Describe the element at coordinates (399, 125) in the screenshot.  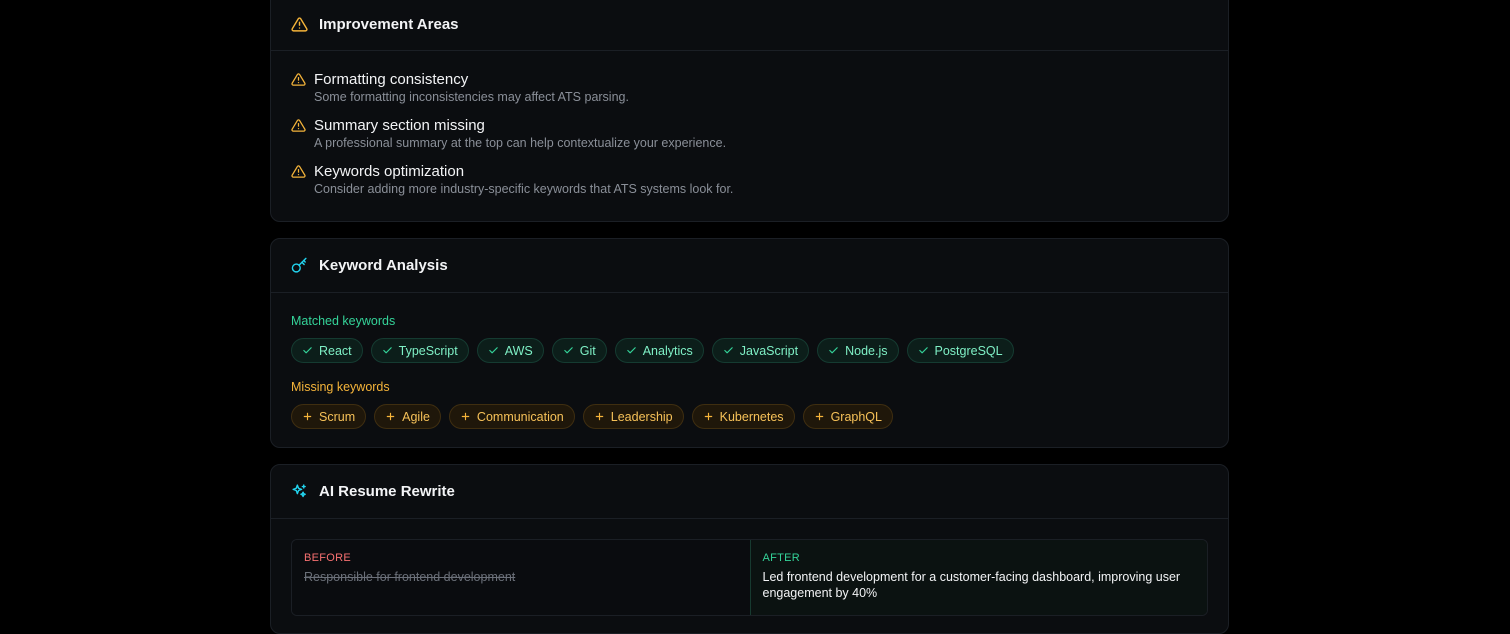
I see `issue-title: Summary section missing` at that location.